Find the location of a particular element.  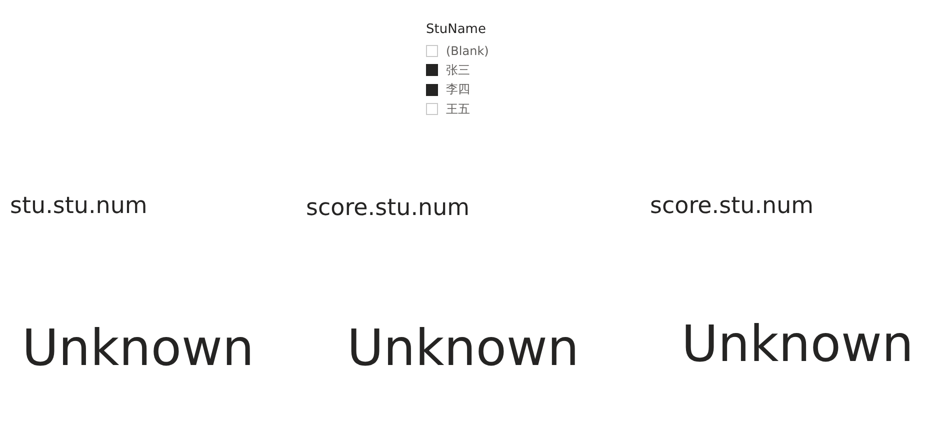

slicer-item-label: 张三 is located at coordinates (458, 70).